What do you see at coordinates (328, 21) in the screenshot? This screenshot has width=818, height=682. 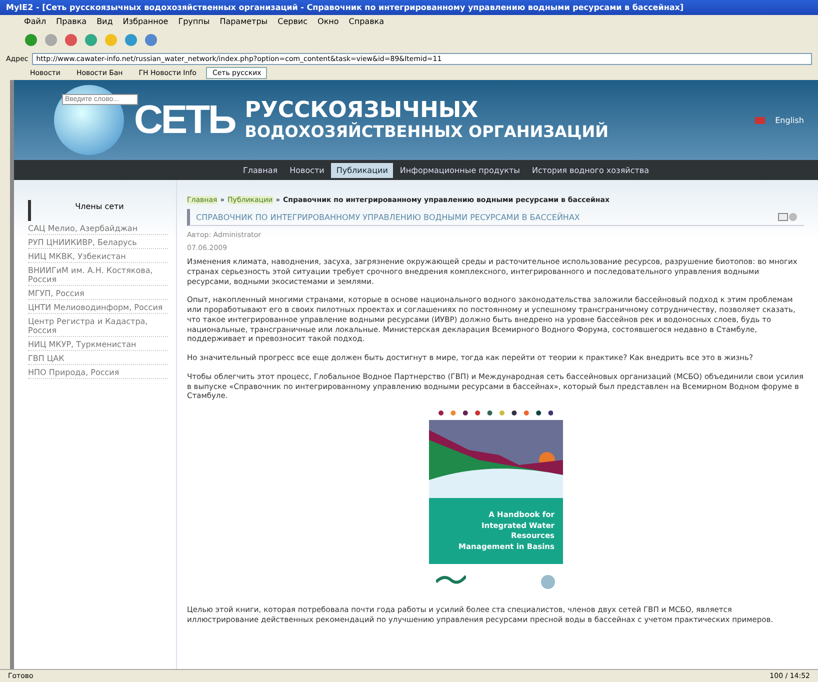 I see `menu-item: Окно` at bounding box center [328, 21].